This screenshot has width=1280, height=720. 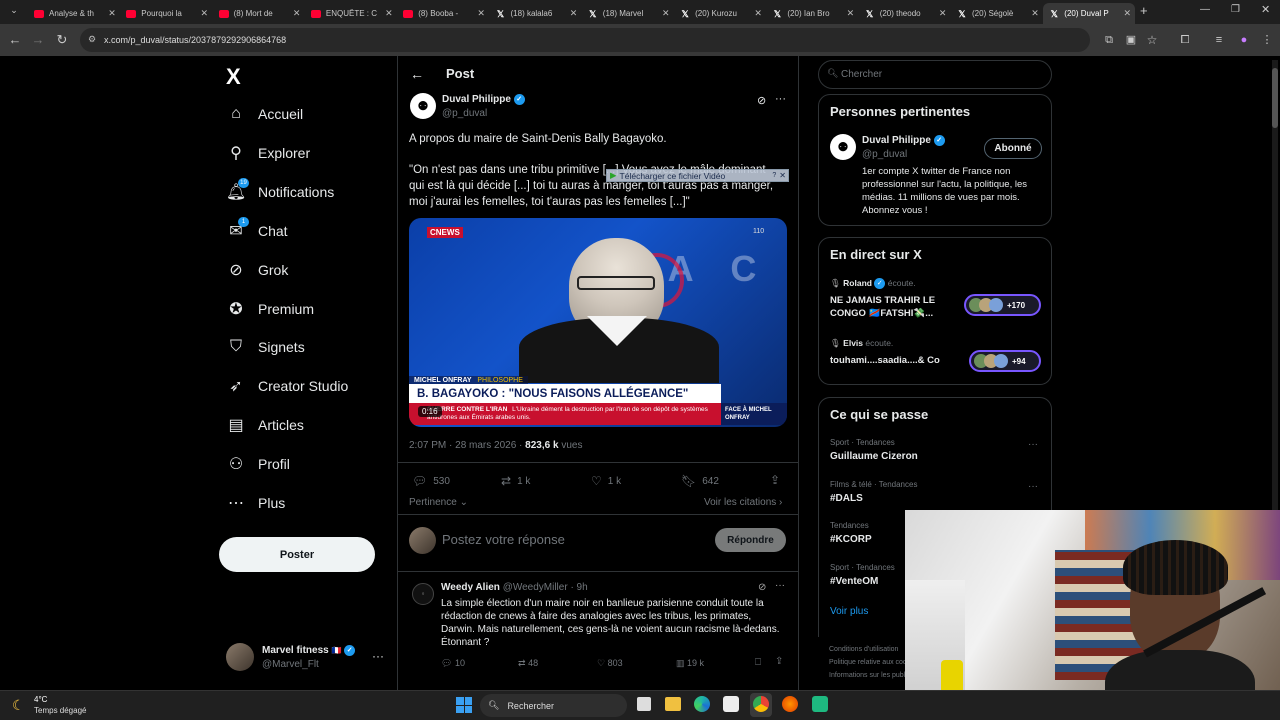 What do you see at coordinates (265, 347) in the screenshot?
I see `nav-item-signets: ⛉ Signets` at bounding box center [265, 347].